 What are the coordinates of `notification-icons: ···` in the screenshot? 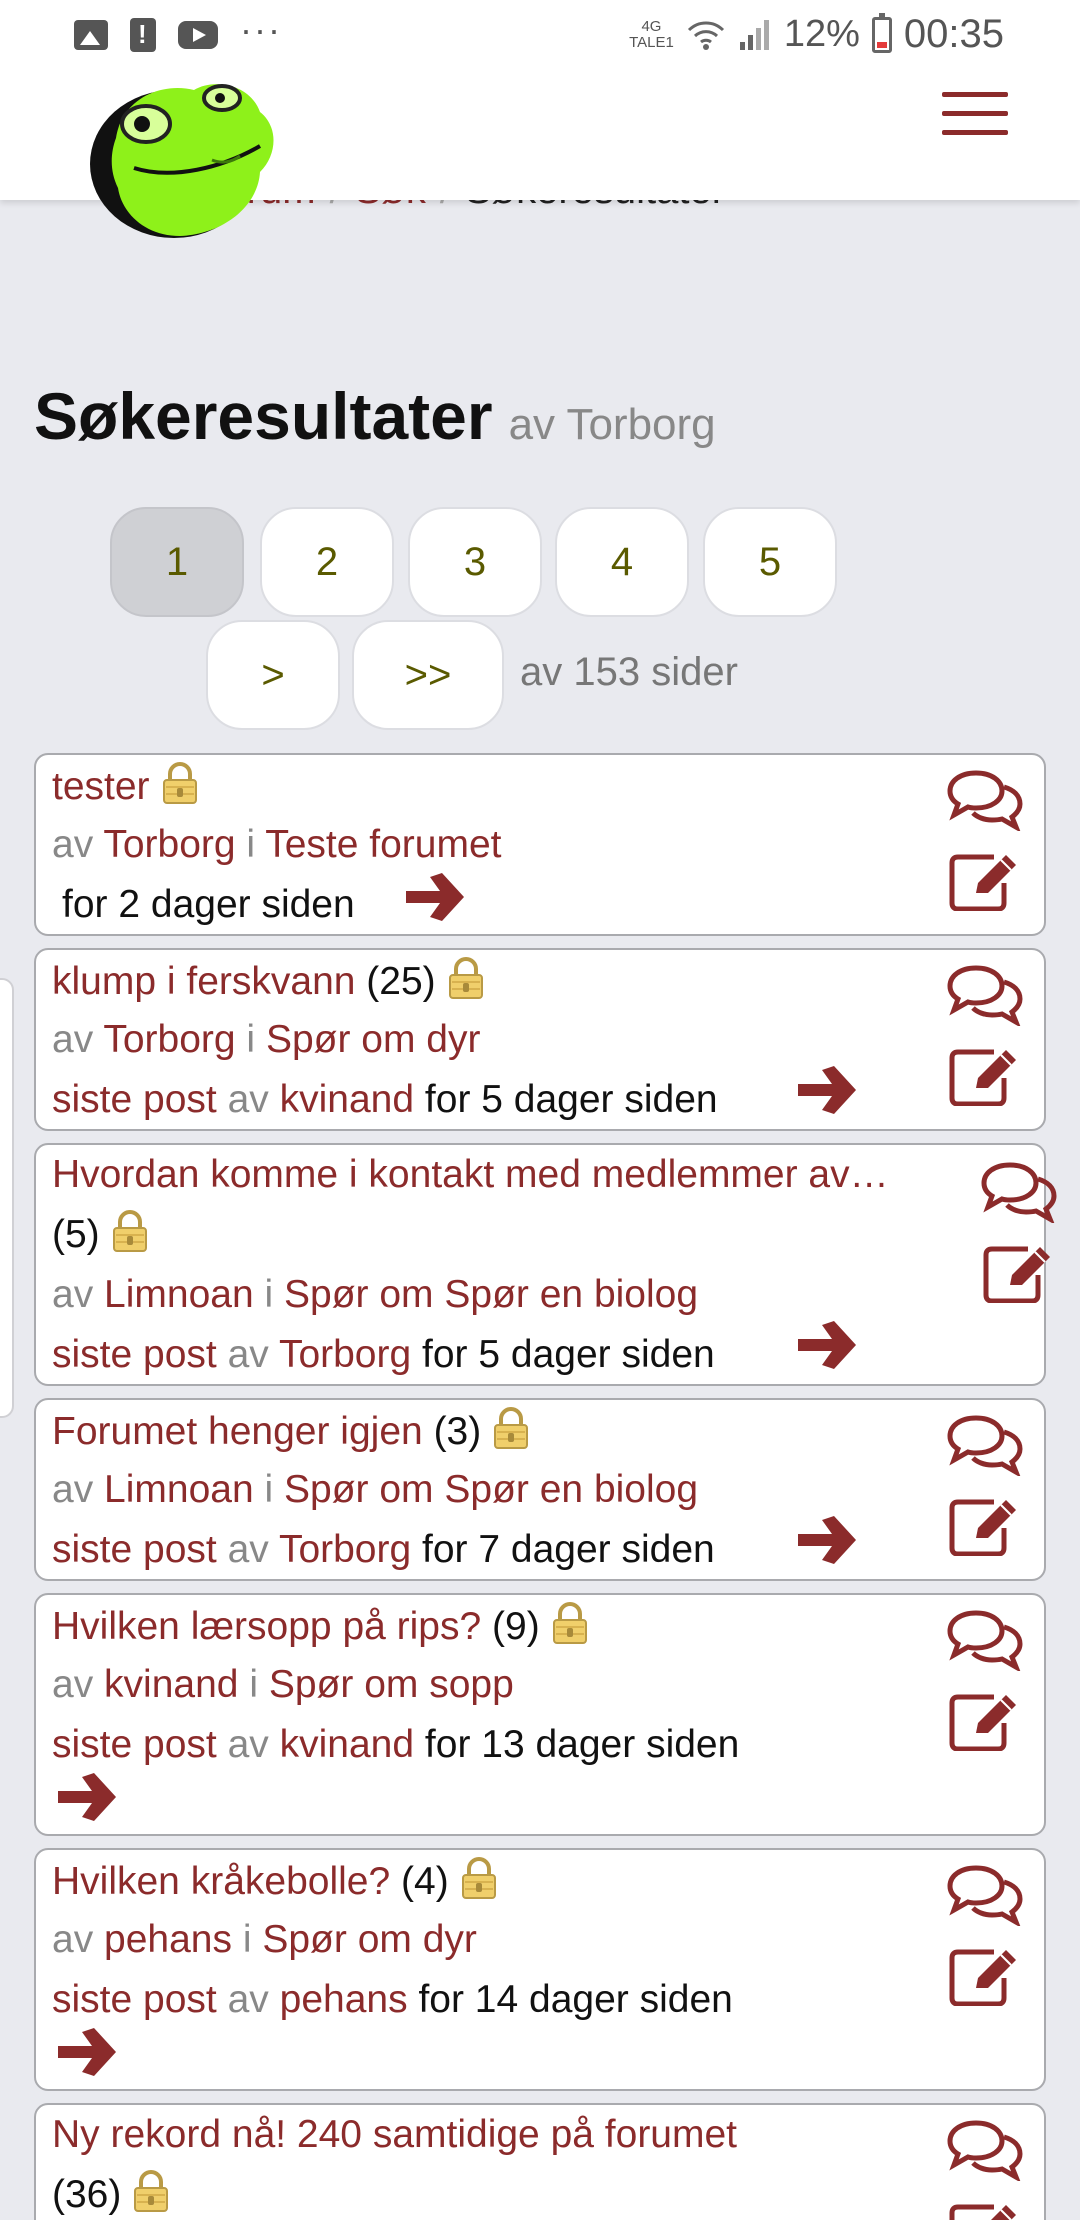 It's located at (178, 32).